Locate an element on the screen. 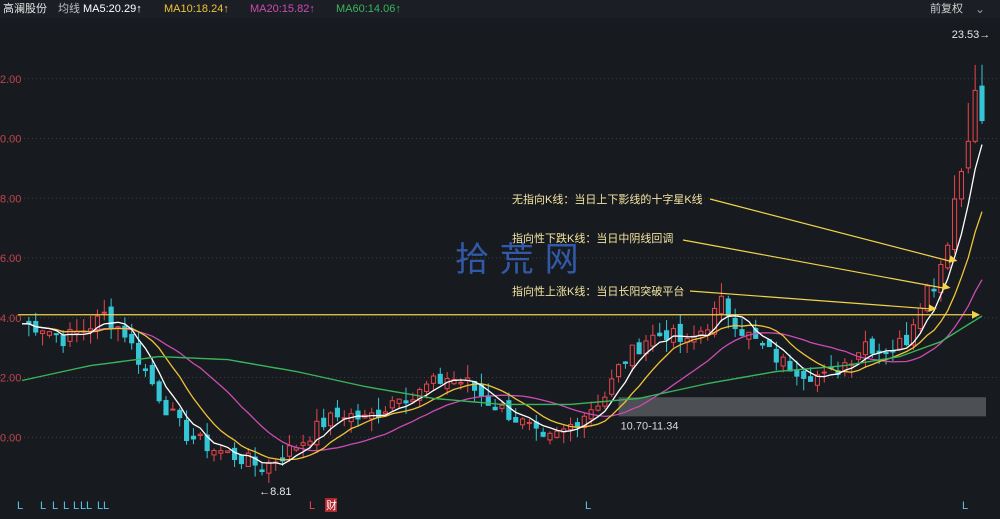  platform-zone is located at coordinates (802, 407).